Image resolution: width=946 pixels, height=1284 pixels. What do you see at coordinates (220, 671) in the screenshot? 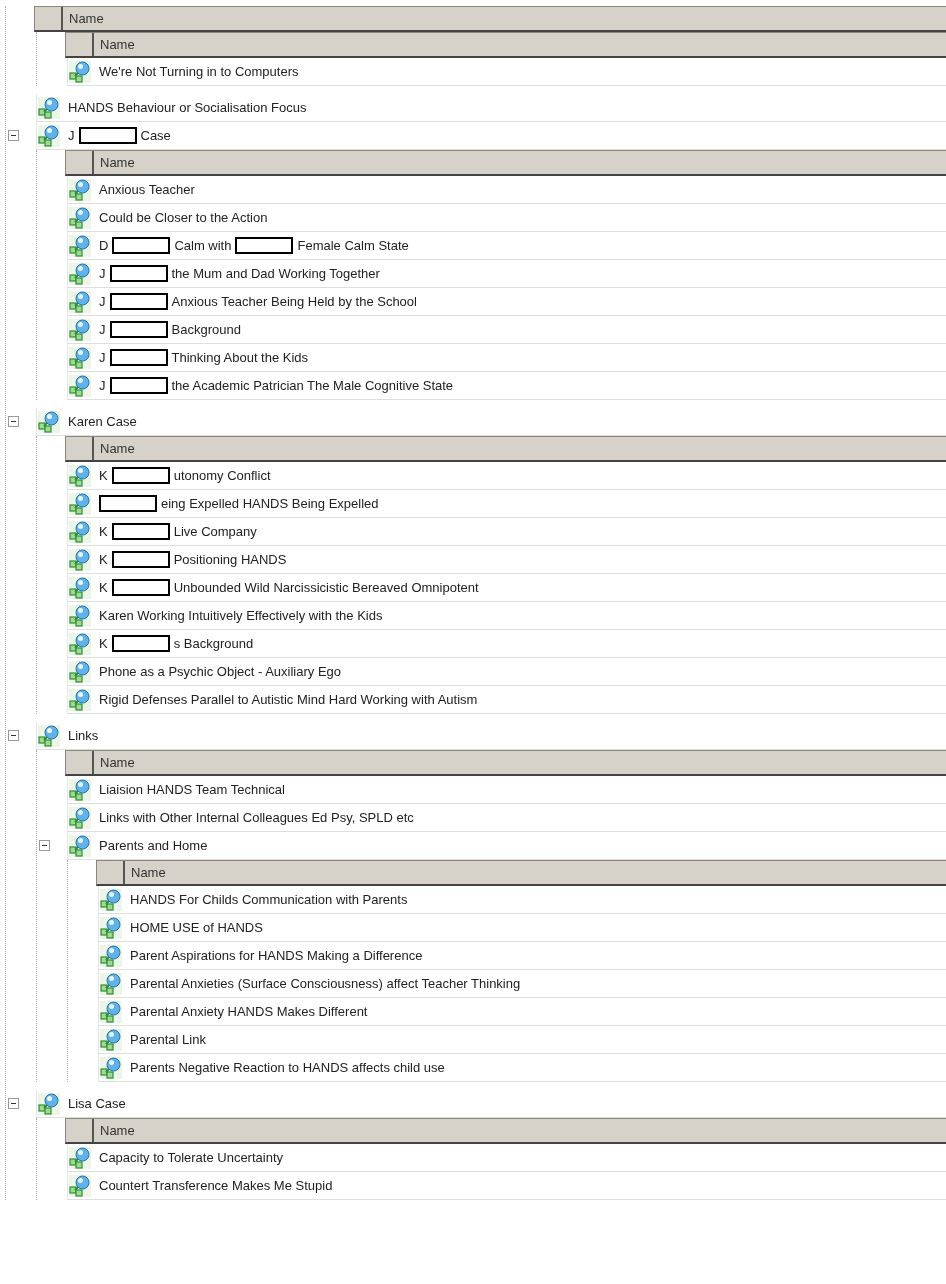
I see `node-name: Phone as a Psychic Object - Auxiliary Ego` at bounding box center [220, 671].